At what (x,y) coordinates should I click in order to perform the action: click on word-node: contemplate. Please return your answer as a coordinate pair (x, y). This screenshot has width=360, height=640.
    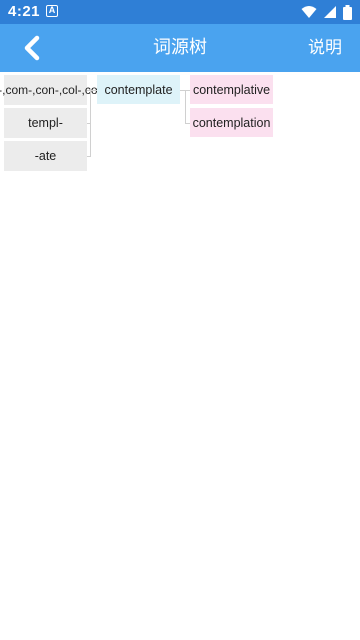
    Looking at the image, I should click on (138, 89).